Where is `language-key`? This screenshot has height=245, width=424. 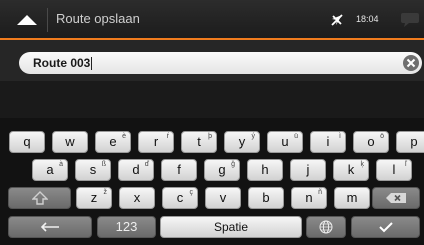 language-key is located at coordinates (326, 227).